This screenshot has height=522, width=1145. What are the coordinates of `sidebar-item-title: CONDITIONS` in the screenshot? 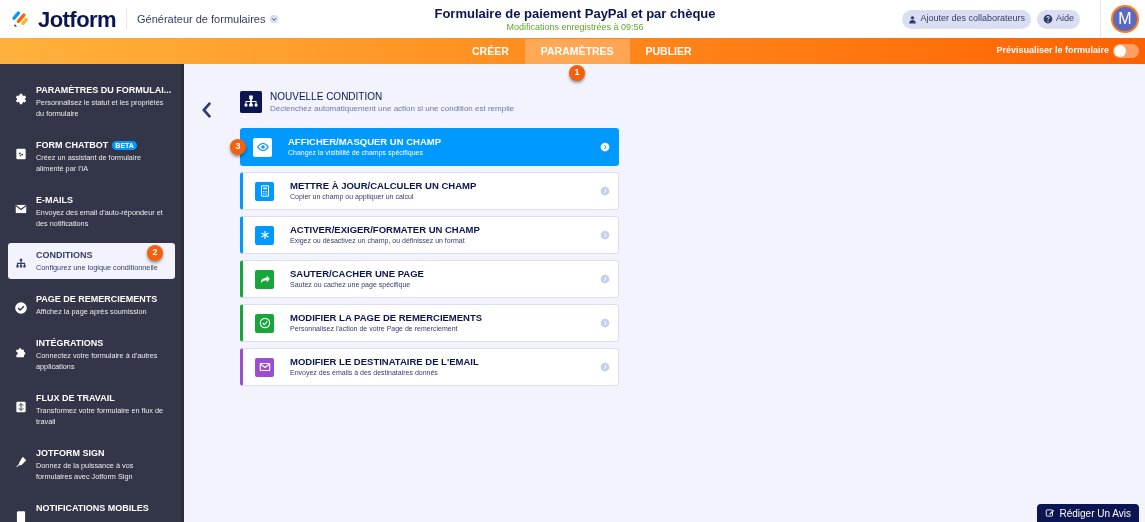 It's located at (64, 255).